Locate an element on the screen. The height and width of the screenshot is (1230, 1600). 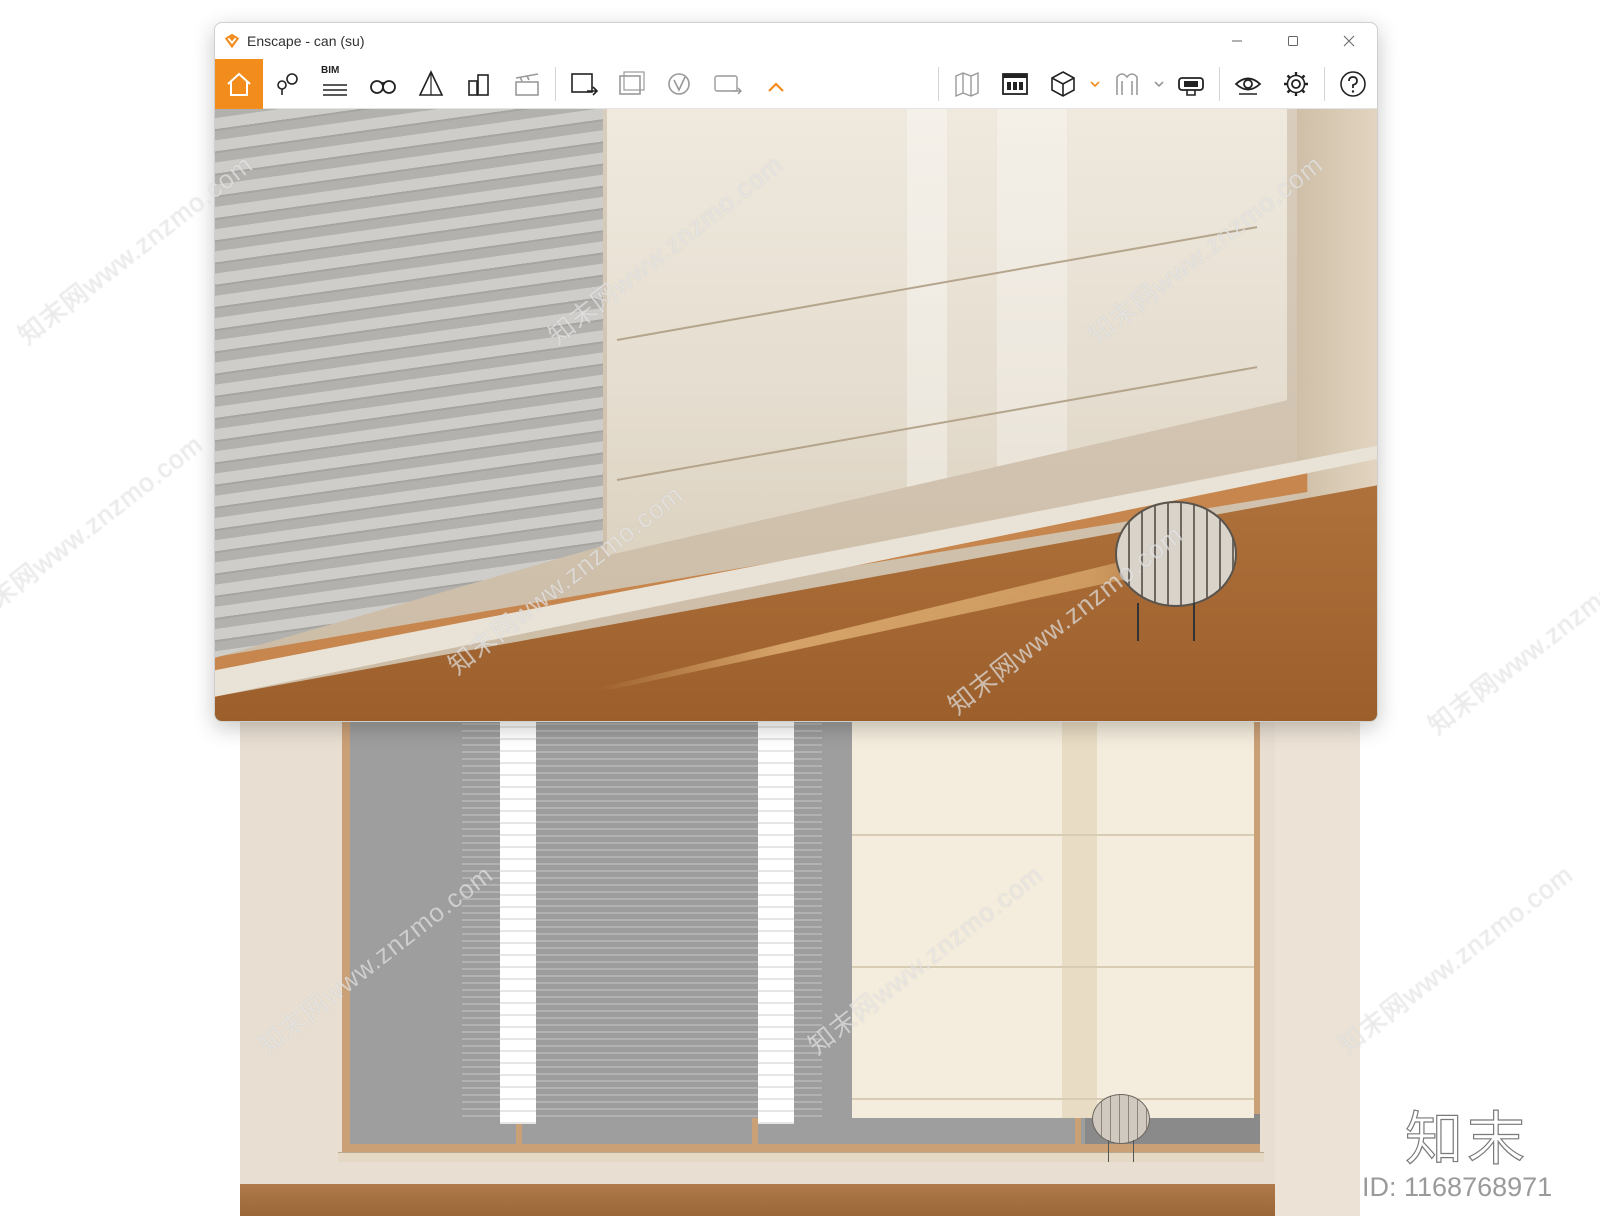
elevation-floor-lamp is located at coordinates (1121, 1119).